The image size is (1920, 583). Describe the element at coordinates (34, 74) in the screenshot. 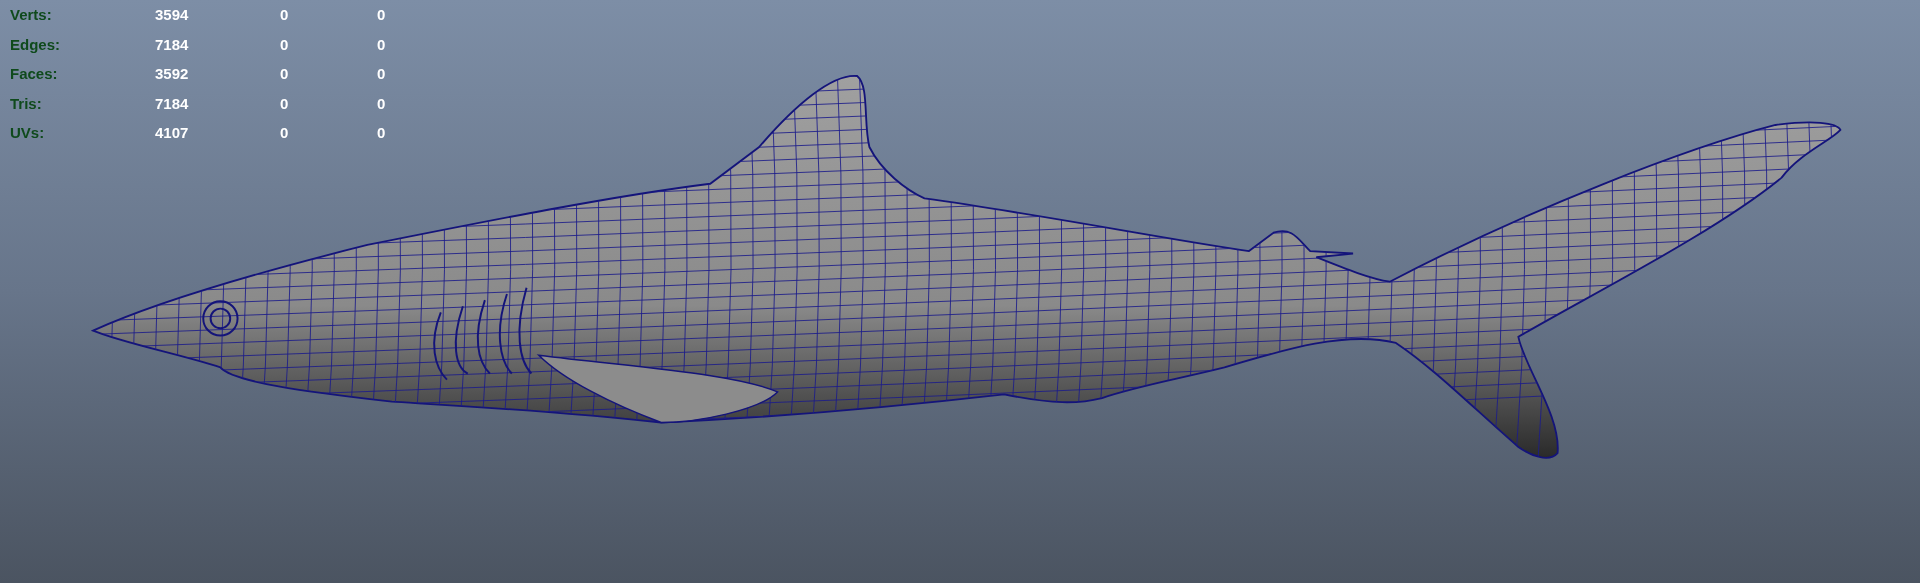

I see `stat-label: Faces:` at that location.